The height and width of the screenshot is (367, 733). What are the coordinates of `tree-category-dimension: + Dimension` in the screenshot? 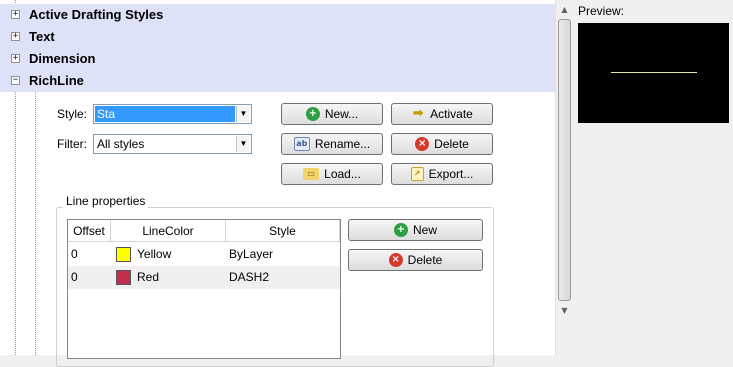 It's located at (277, 59).